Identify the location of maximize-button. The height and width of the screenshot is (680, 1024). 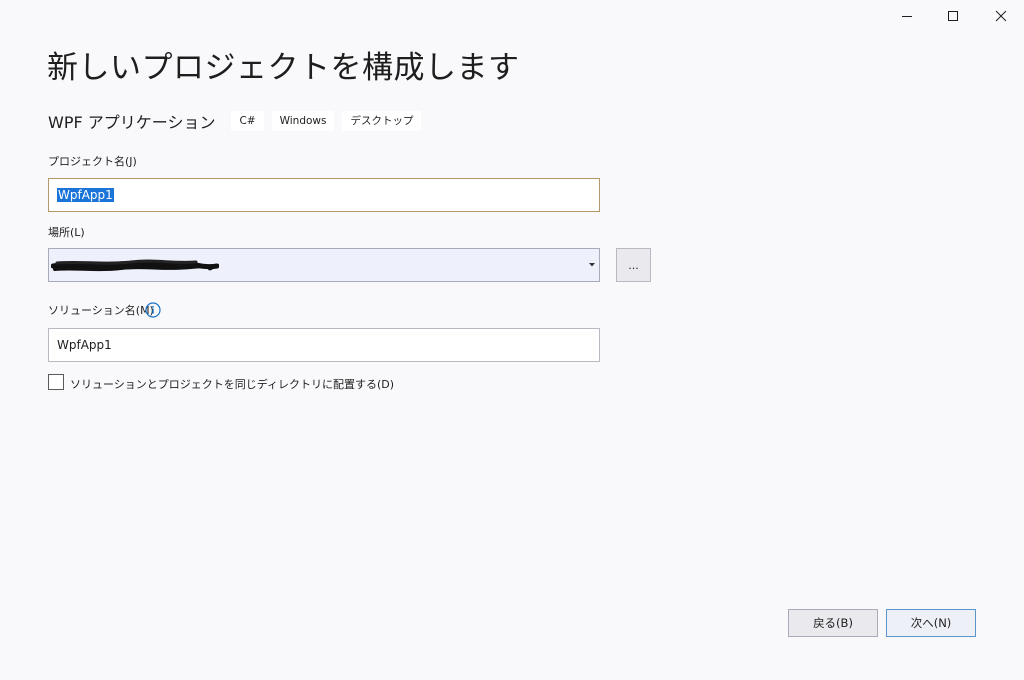
(953, 16).